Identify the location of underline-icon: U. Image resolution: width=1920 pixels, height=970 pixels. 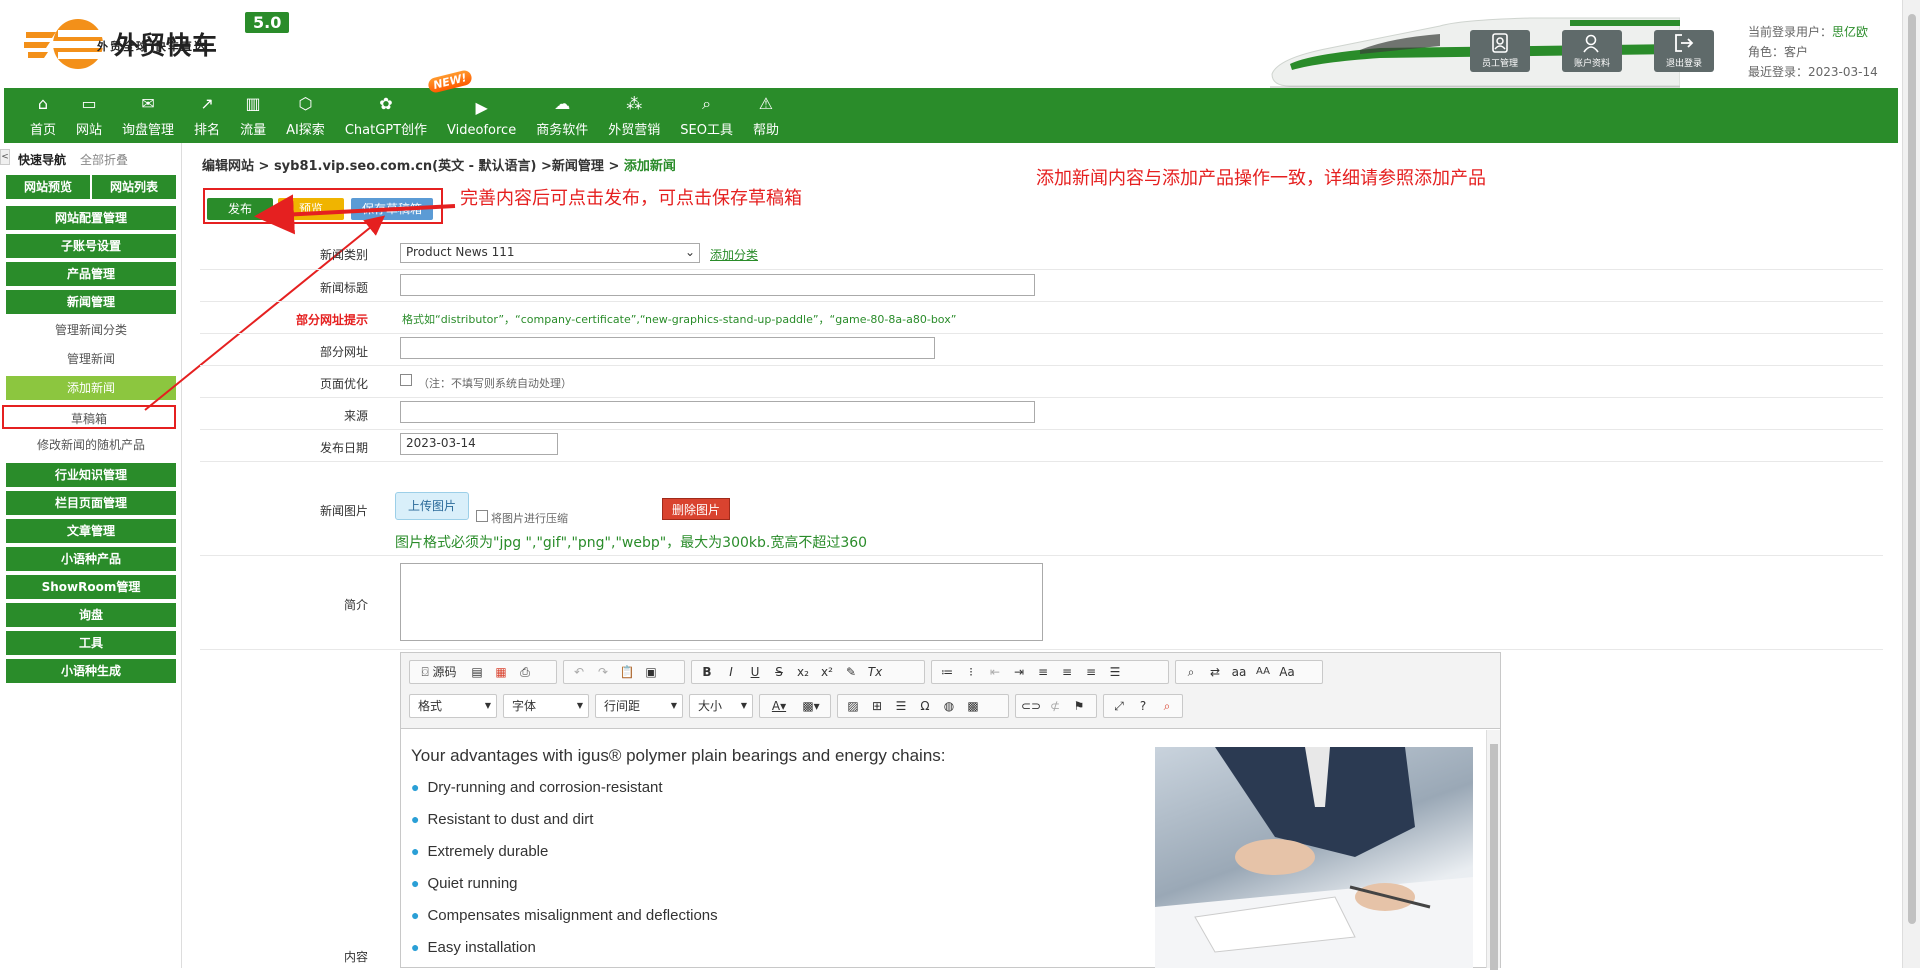
(755, 672).